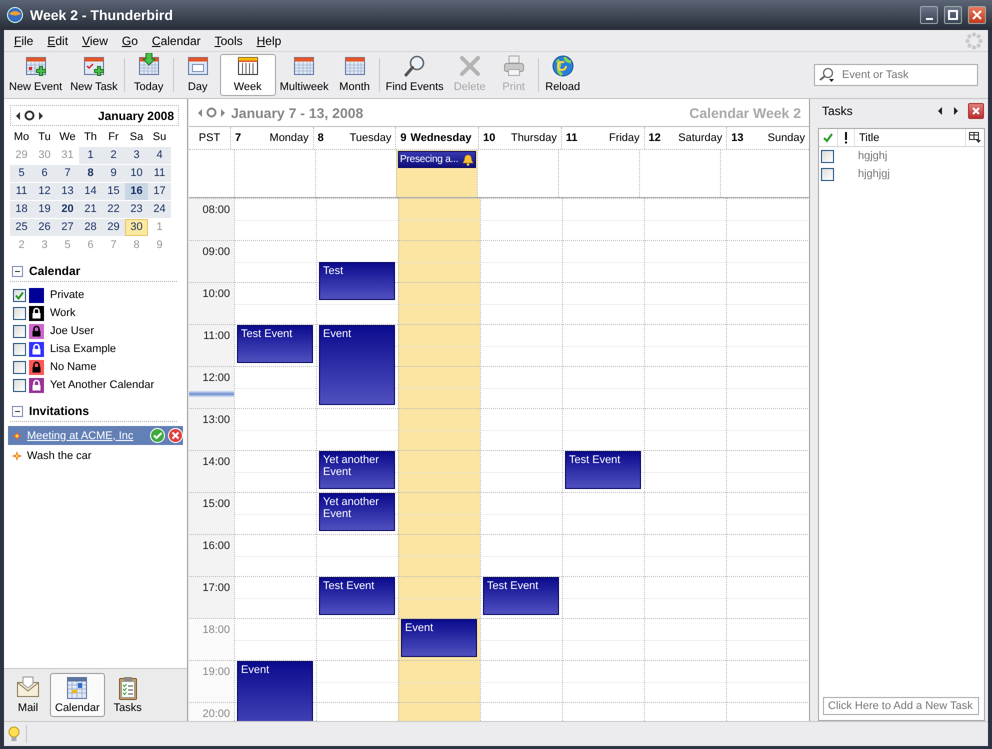  What do you see at coordinates (271, 138) in the screenshot?
I see `day-header: 7 Monday` at bounding box center [271, 138].